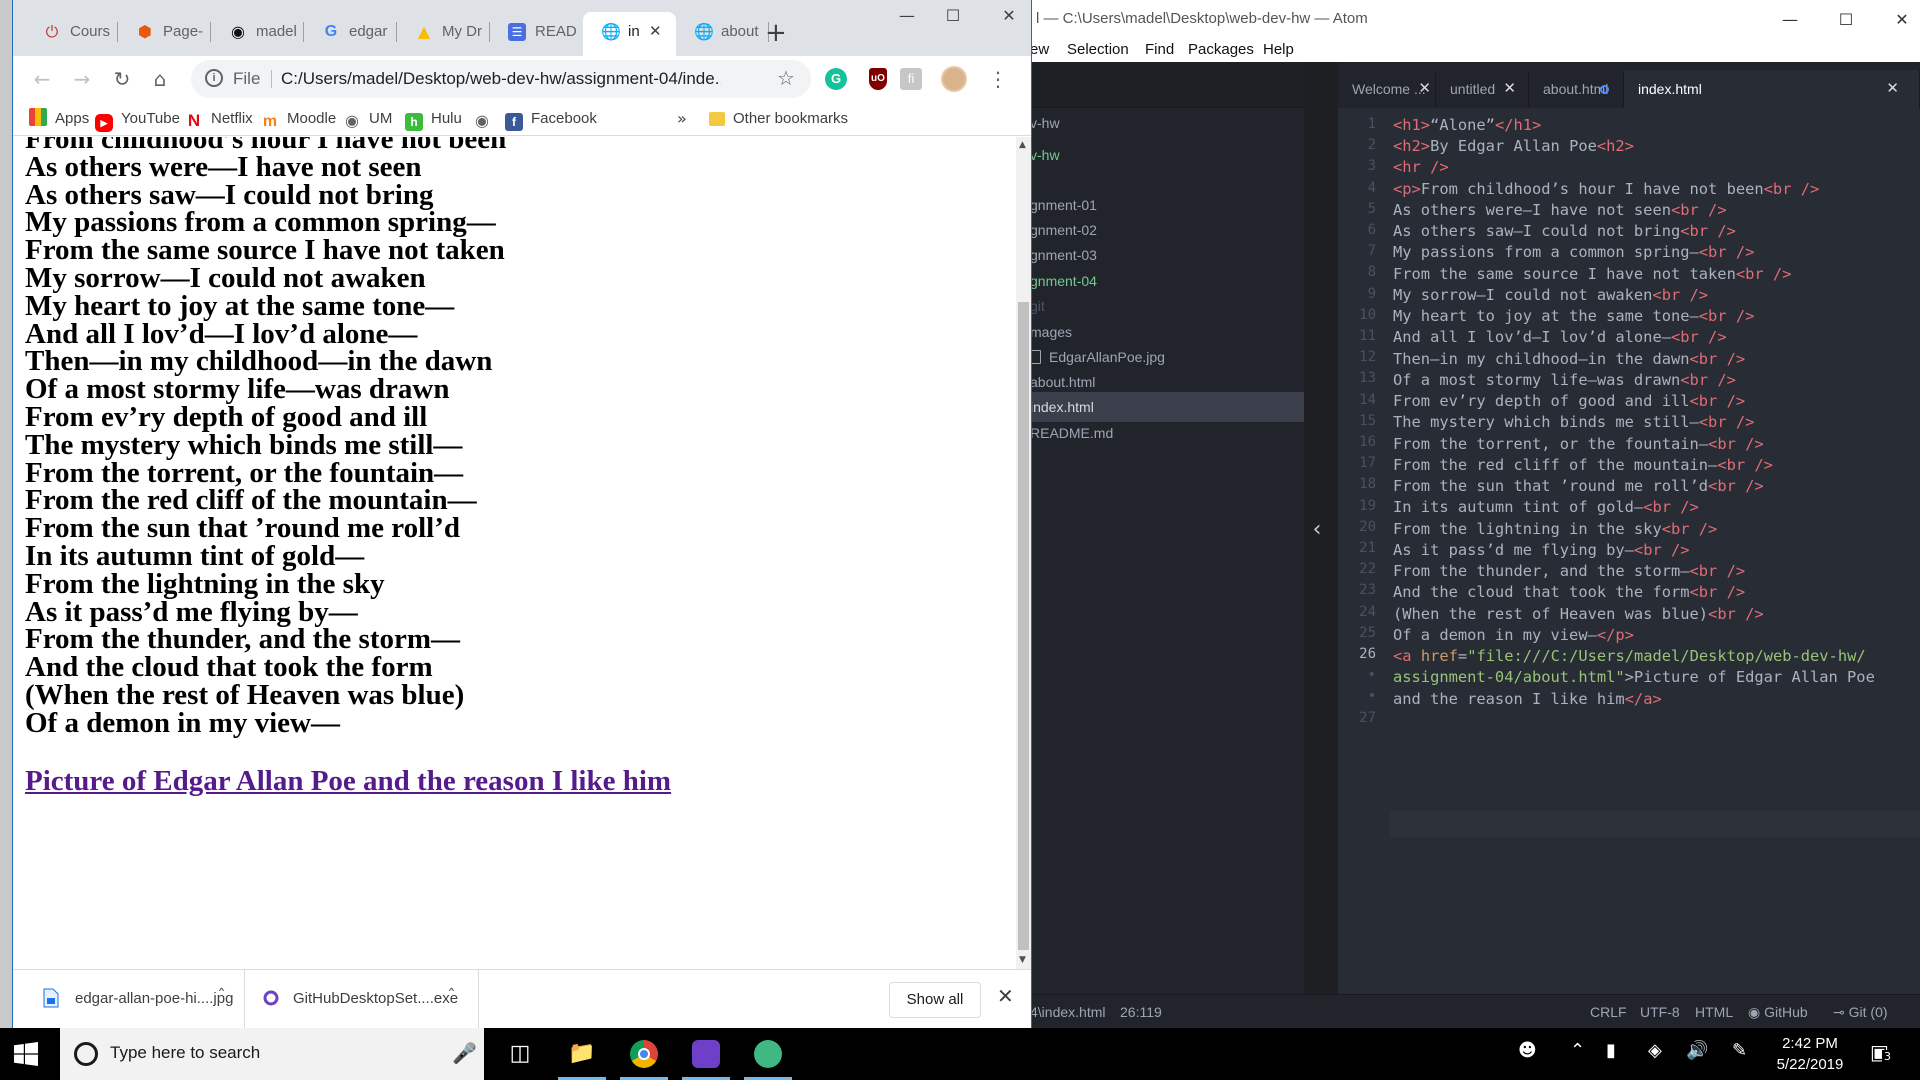 The image size is (1920, 1080). I want to click on task-view-icon: ◫, so click(520, 1057).